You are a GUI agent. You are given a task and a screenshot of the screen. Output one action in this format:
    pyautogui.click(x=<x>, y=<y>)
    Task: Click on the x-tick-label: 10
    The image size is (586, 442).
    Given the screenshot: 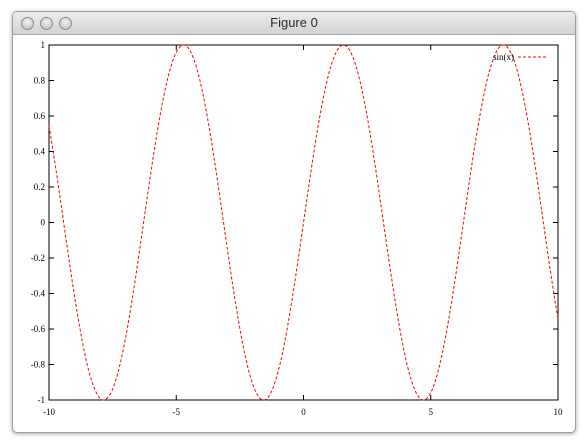 What is the action you would take?
    pyautogui.click(x=559, y=412)
    